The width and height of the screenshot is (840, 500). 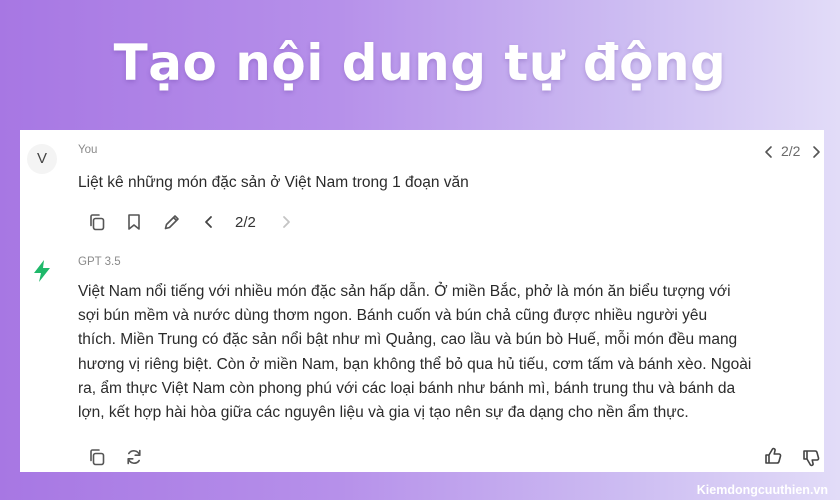 What do you see at coordinates (134, 457) in the screenshot?
I see `regenerate-icon` at bounding box center [134, 457].